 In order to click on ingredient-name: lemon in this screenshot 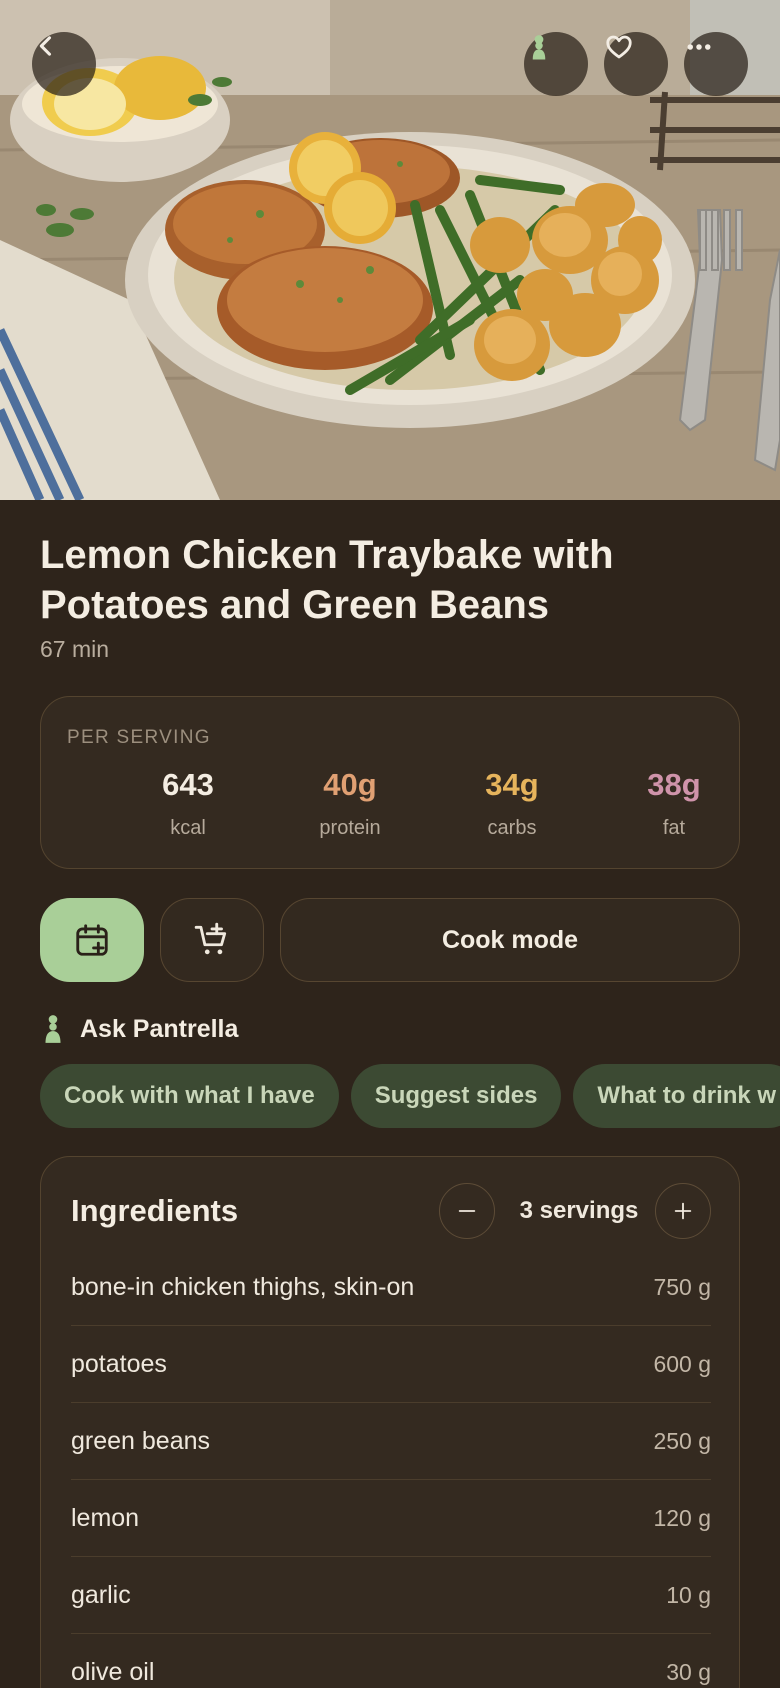, I will do `click(105, 1517)`.